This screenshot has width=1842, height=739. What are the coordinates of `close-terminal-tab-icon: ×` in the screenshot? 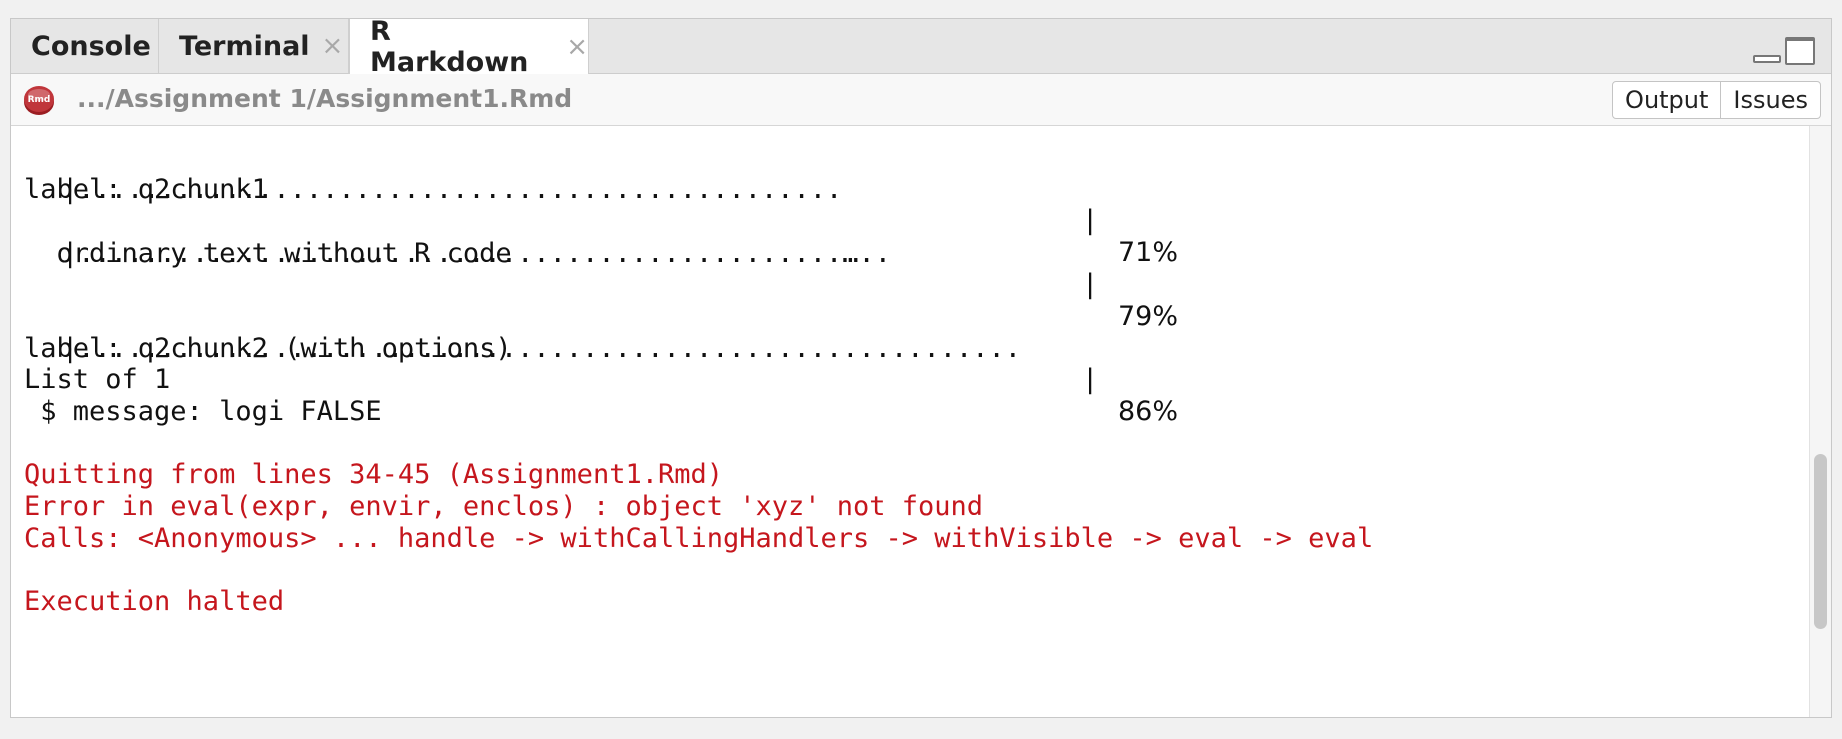 It's located at (333, 46).